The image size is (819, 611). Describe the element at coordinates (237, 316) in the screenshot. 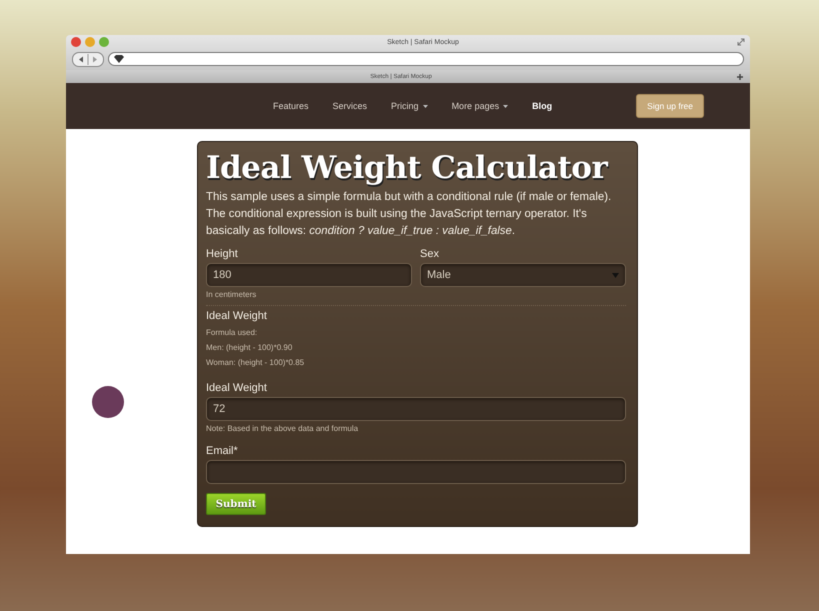

I see `section-label: Ideal Weight` at that location.